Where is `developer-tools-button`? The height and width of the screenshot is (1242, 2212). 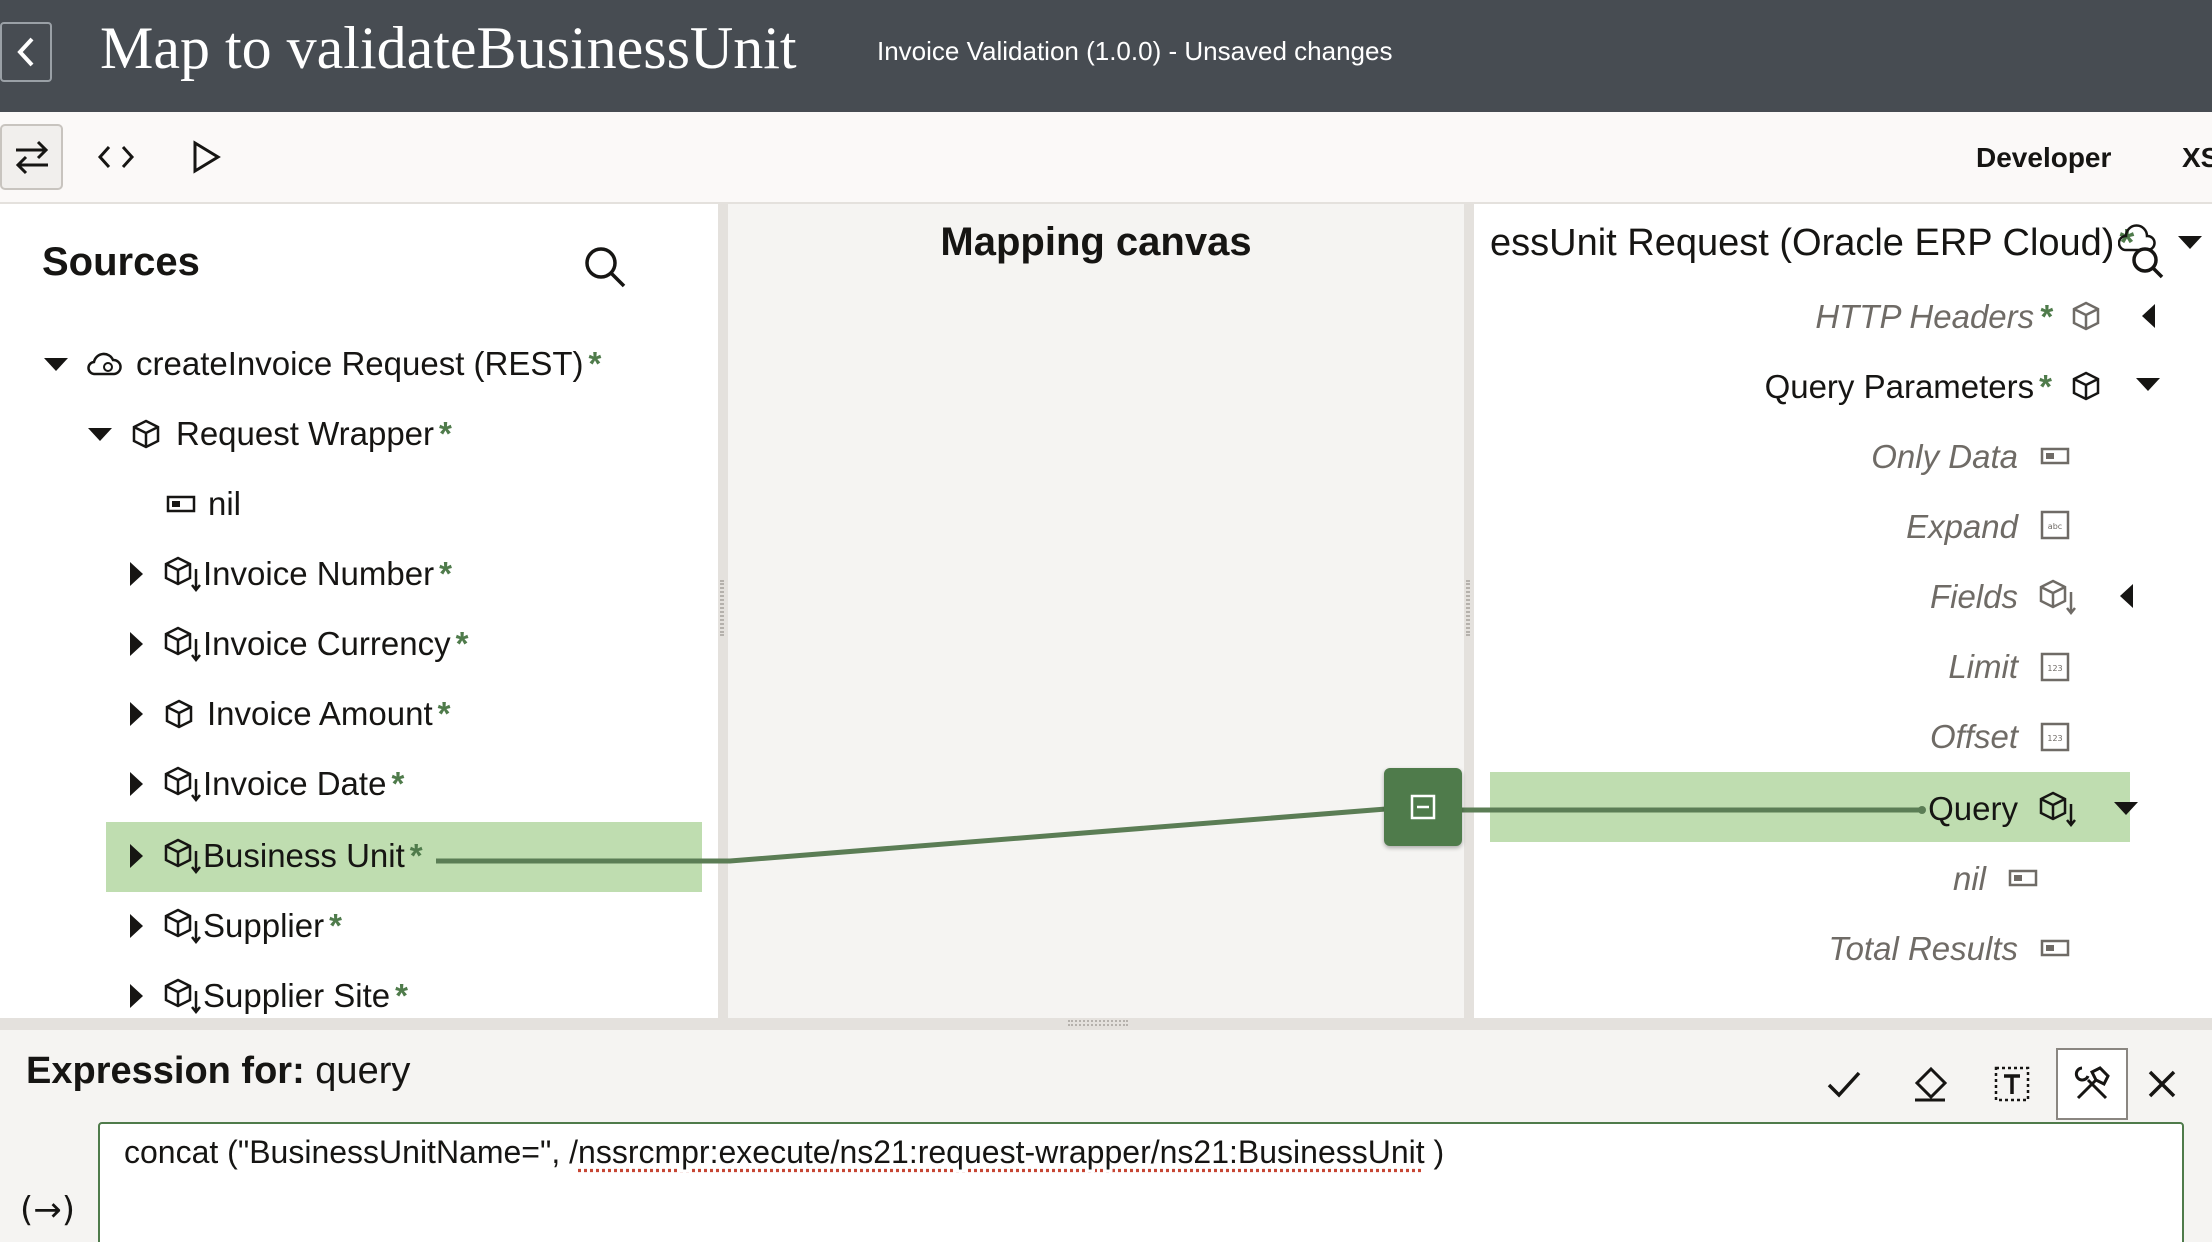 developer-tools-button is located at coordinates (2092, 1084).